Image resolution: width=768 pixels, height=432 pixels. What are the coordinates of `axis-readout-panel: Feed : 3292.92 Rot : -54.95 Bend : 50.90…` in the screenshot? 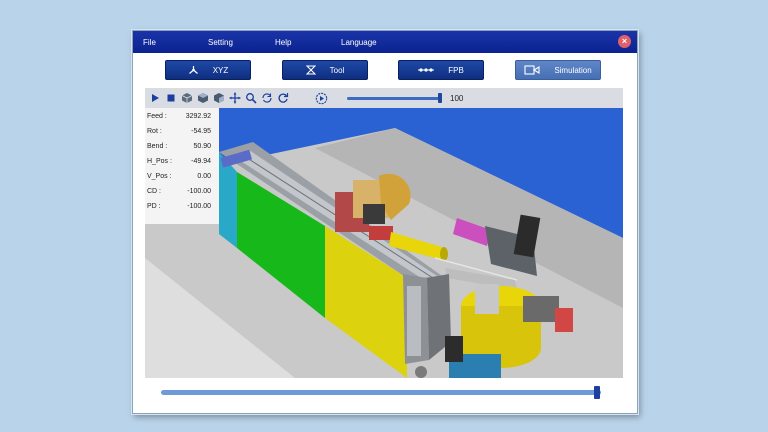 It's located at (182, 166).